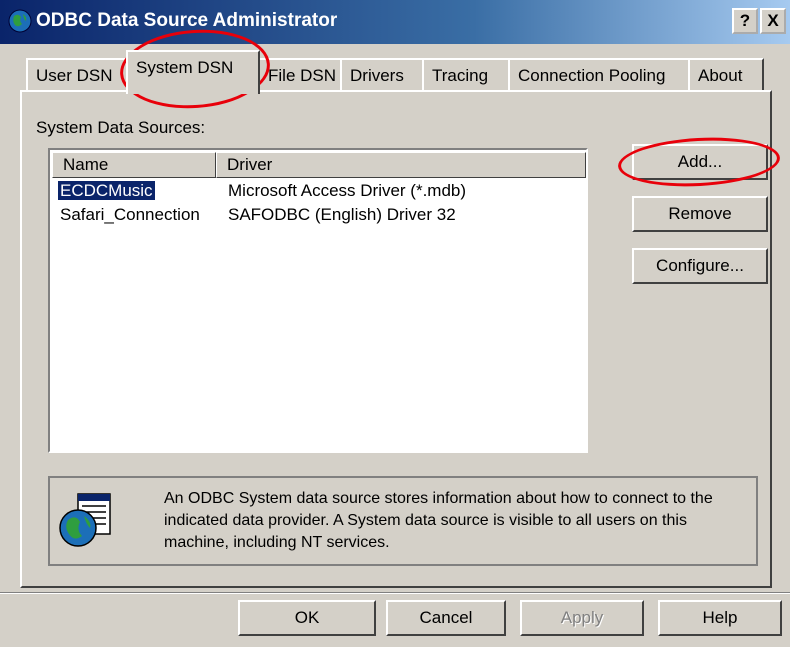 The width and height of the screenshot is (790, 647). I want to click on system-data-sources-label: System Data Sources:, so click(121, 127).